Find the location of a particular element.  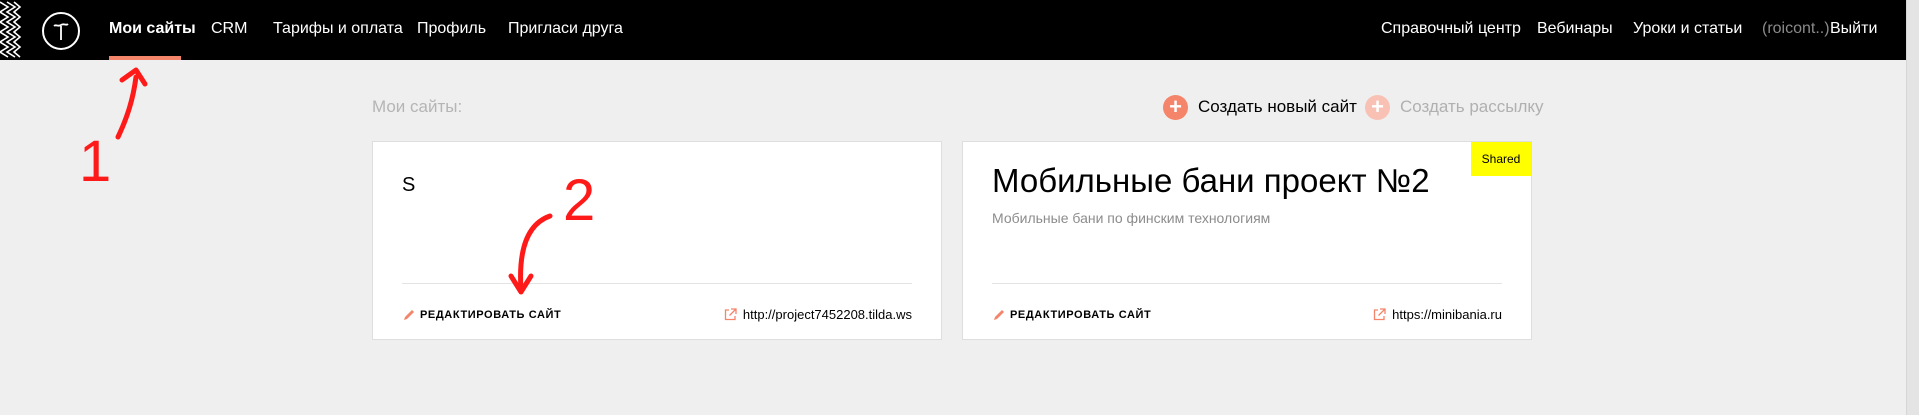

annotation-number-2: 2 is located at coordinates (579, 200).